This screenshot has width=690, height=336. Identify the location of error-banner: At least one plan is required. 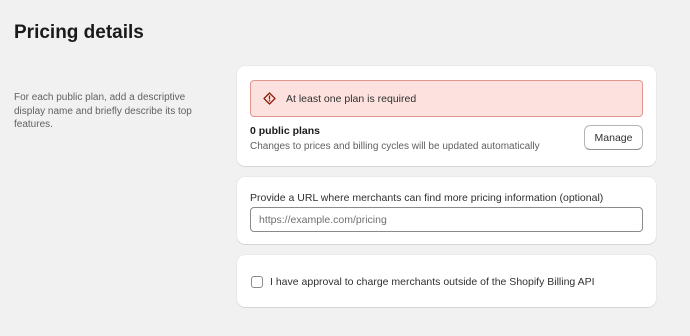
(446, 98).